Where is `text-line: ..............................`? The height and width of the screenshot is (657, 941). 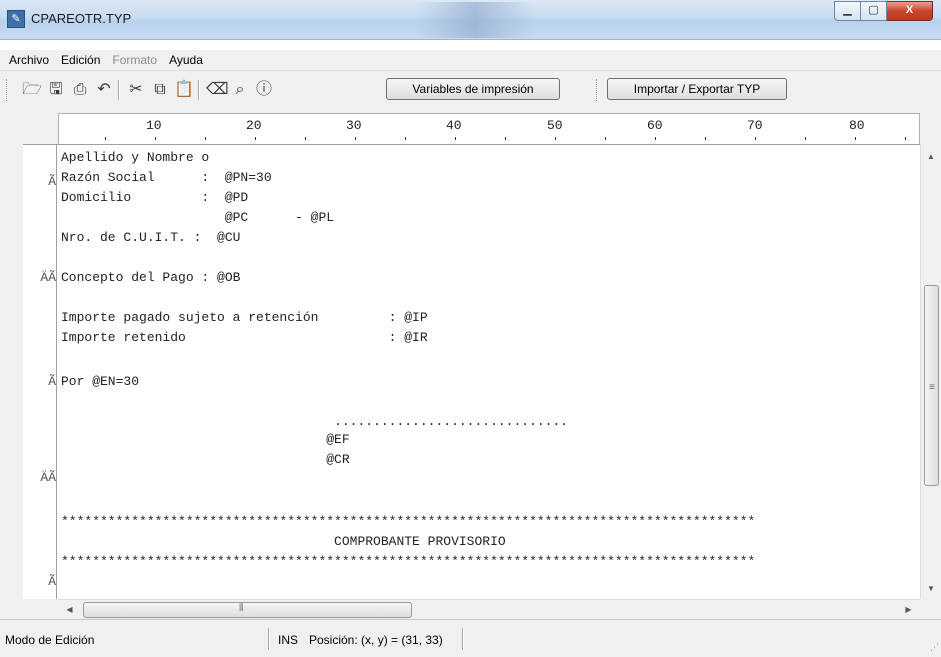 text-line: .............................. is located at coordinates (315, 421).